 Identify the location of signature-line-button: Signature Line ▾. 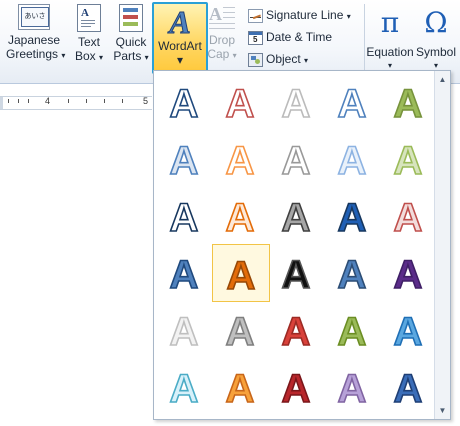
(299, 15).